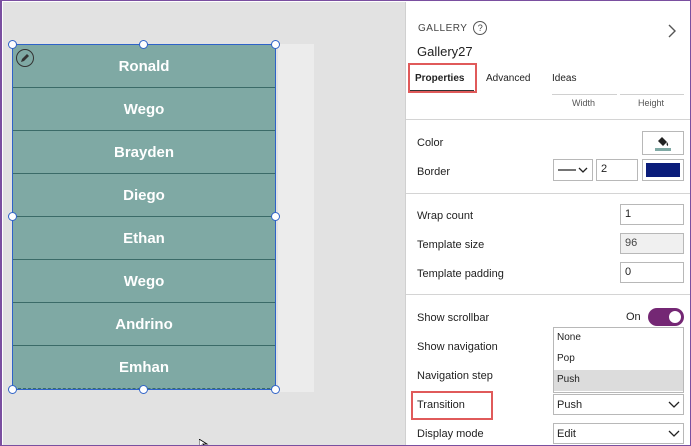  What do you see at coordinates (564, 78) in the screenshot?
I see `tab-ideas: Ideas` at bounding box center [564, 78].